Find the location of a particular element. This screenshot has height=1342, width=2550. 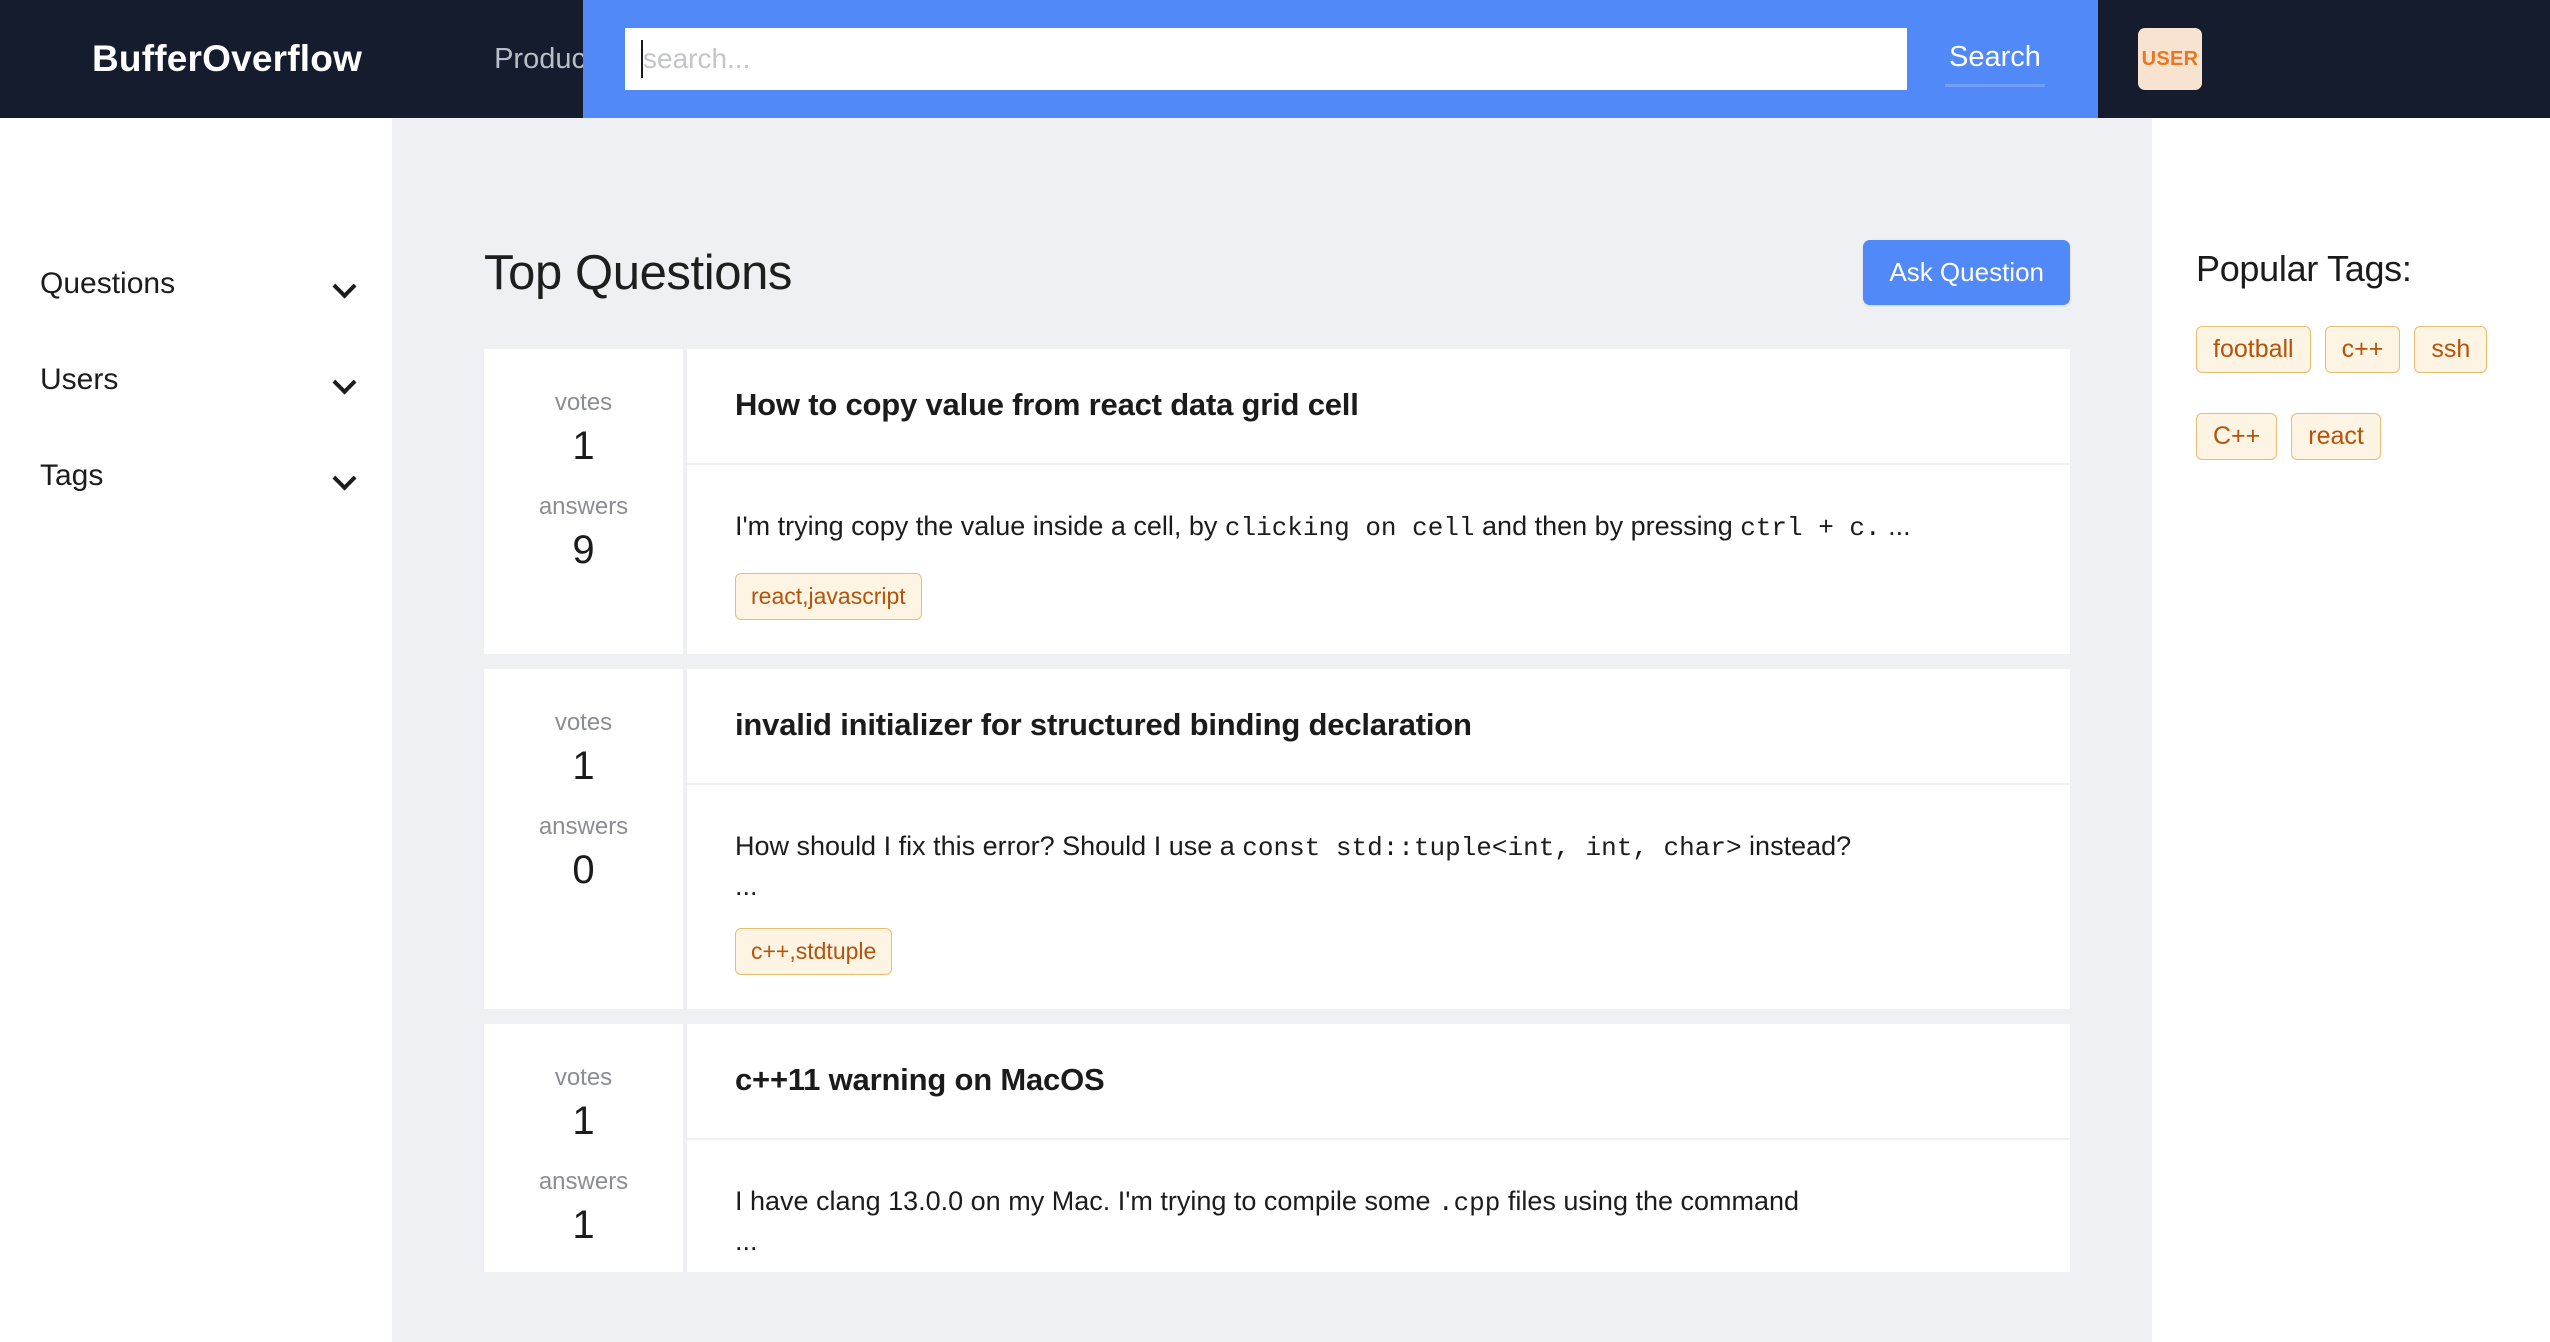

avatar: USER is located at coordinates (2170, 59).